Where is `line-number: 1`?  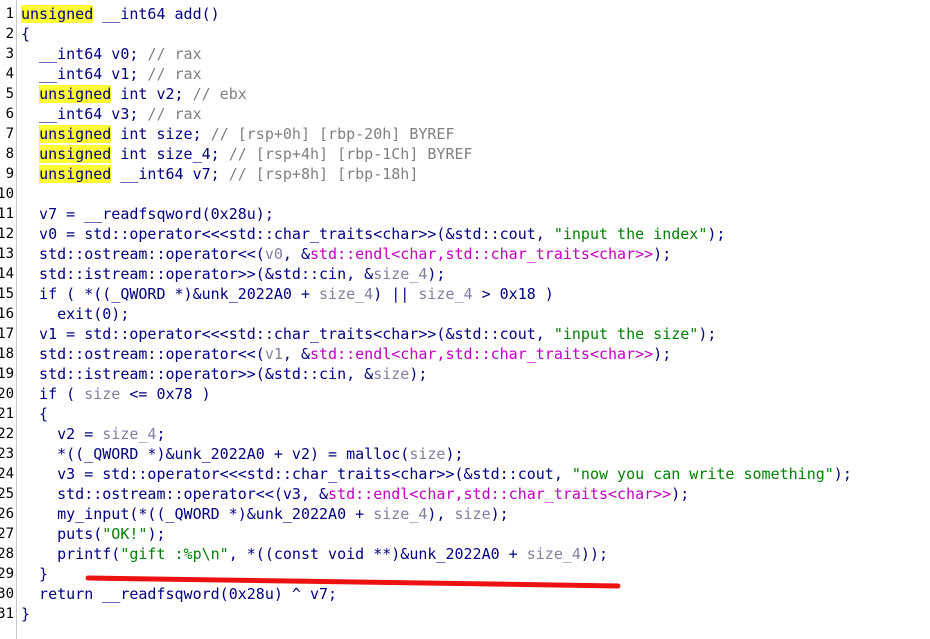 line-number: 1 is located at coordinates (9, 14).